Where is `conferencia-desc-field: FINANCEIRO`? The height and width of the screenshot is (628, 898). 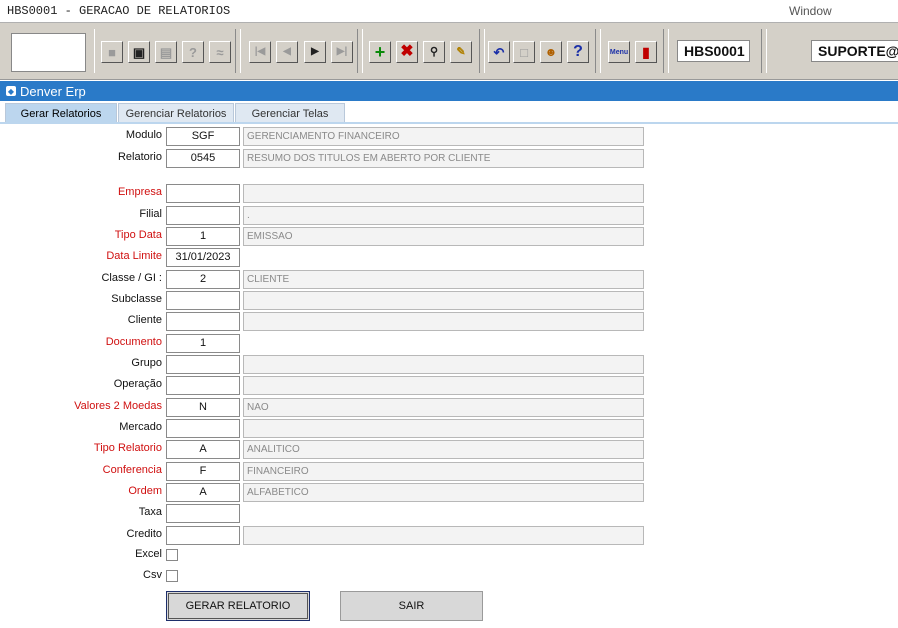 conferencia-desc-field: FINANCEIRO is located at coordinates (443, 471).